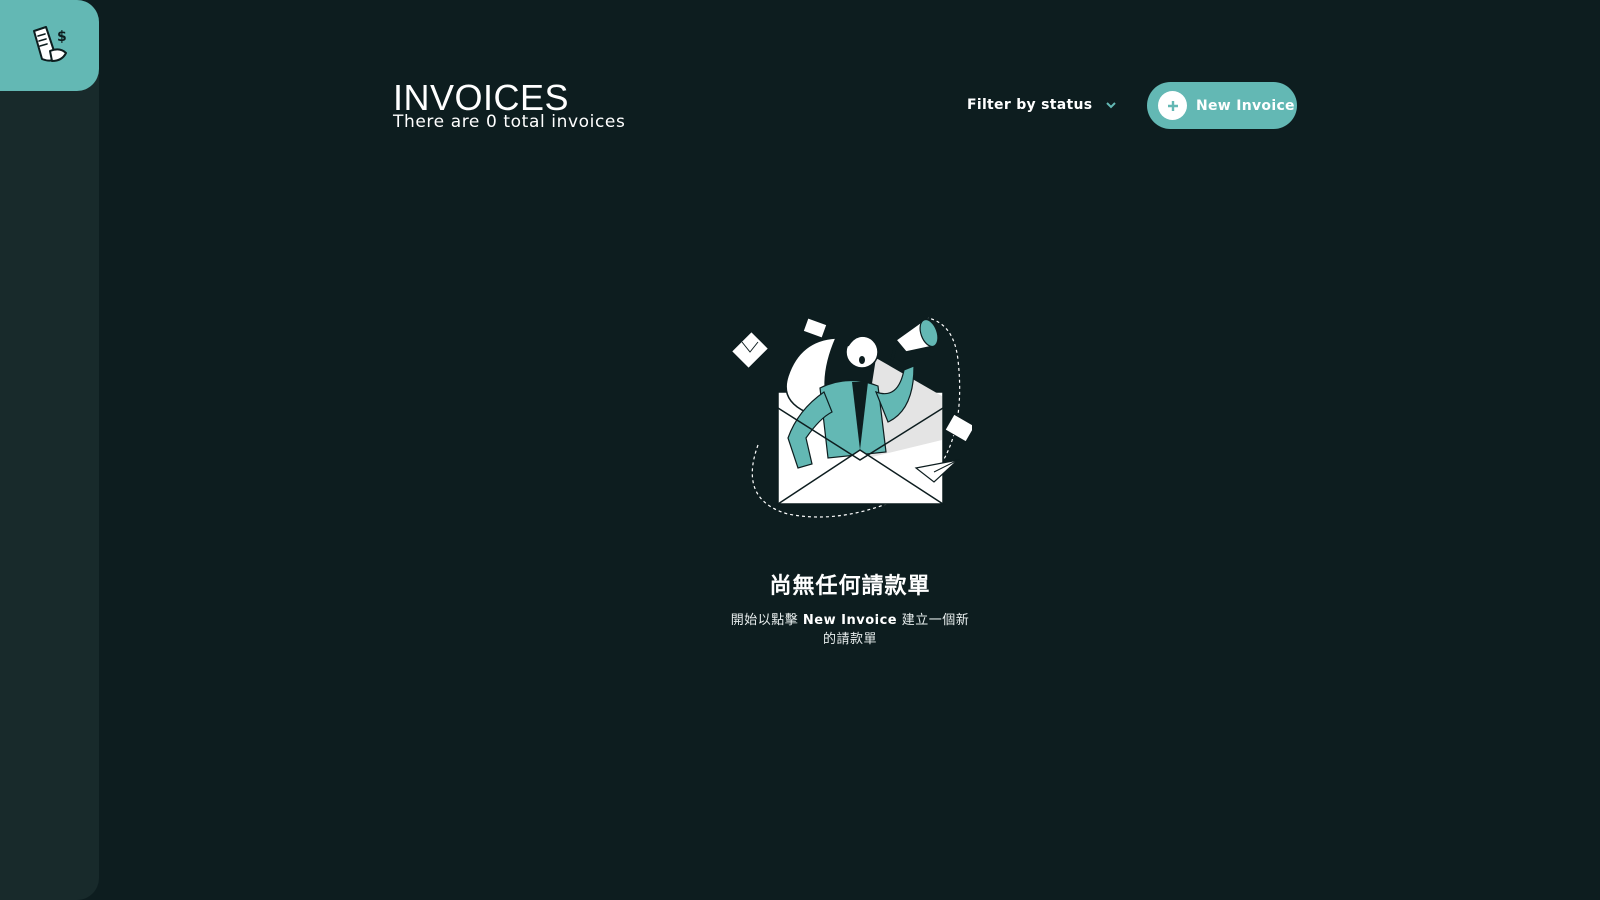 Image resolution: width=1600 pixels, height=900 pixels. What do you see at coordinates (1172, 105) in the screenshot?
I see `plus-icon` at bounding box center [1172, 105].